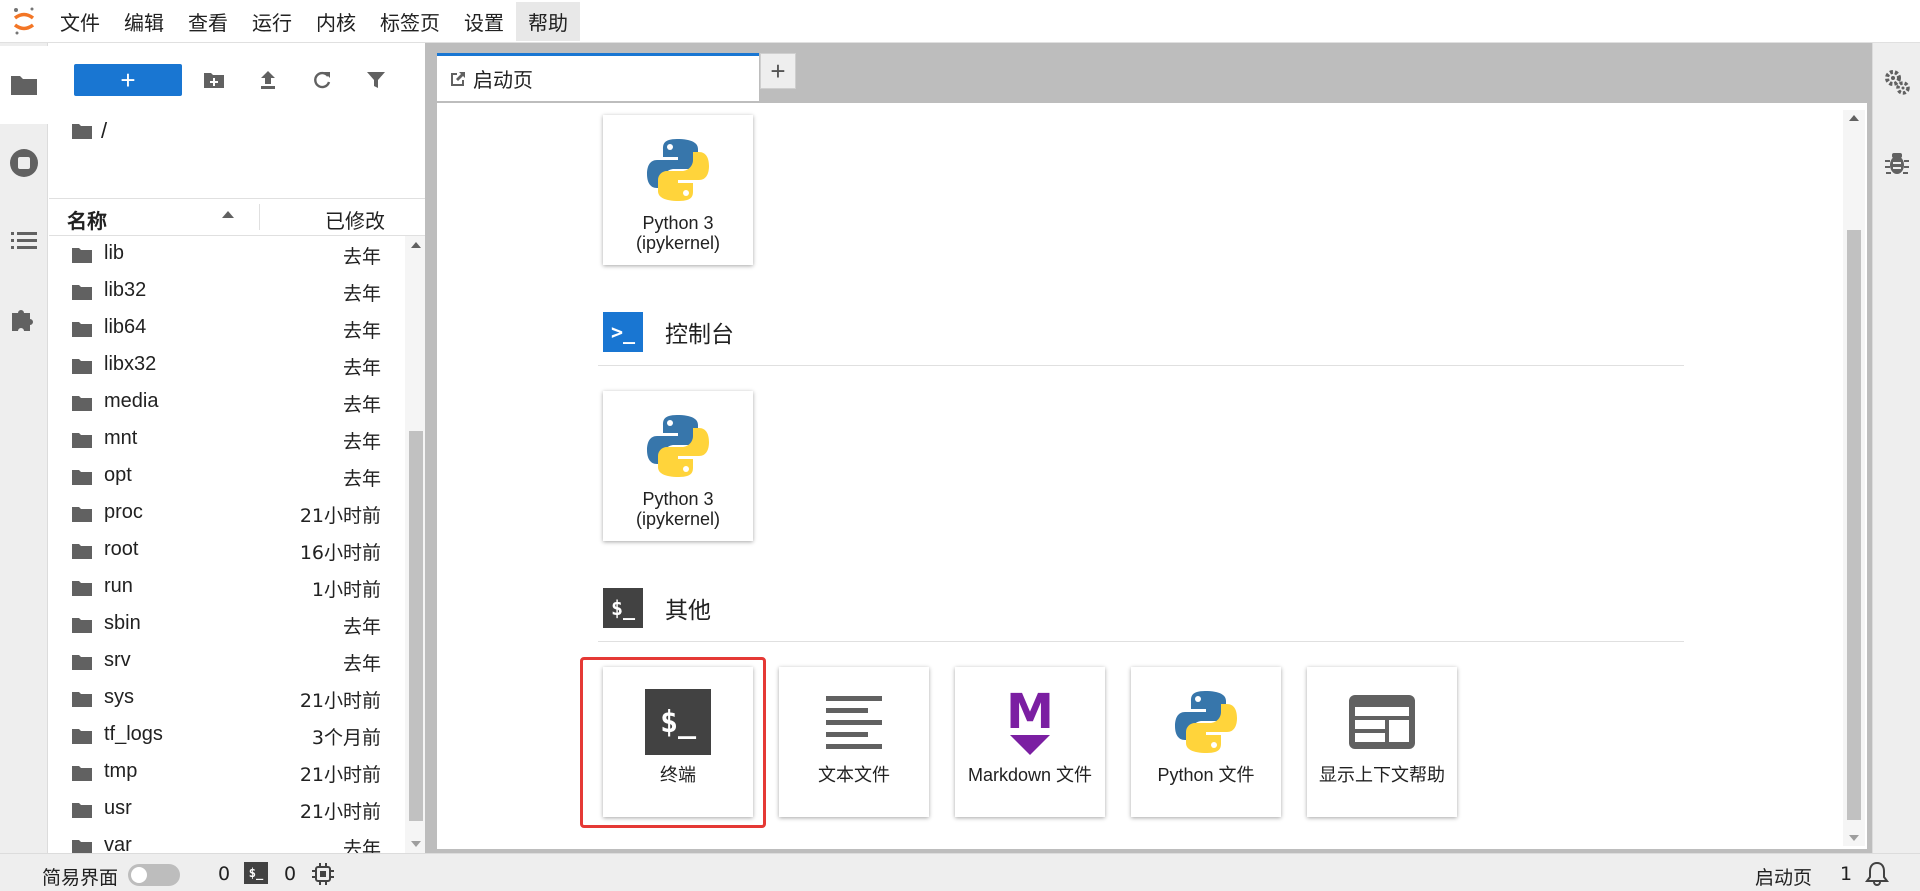 This screenshot has height=891, width=1920. I want to click on active-tab-status: 启动页, so click(1784, 878).